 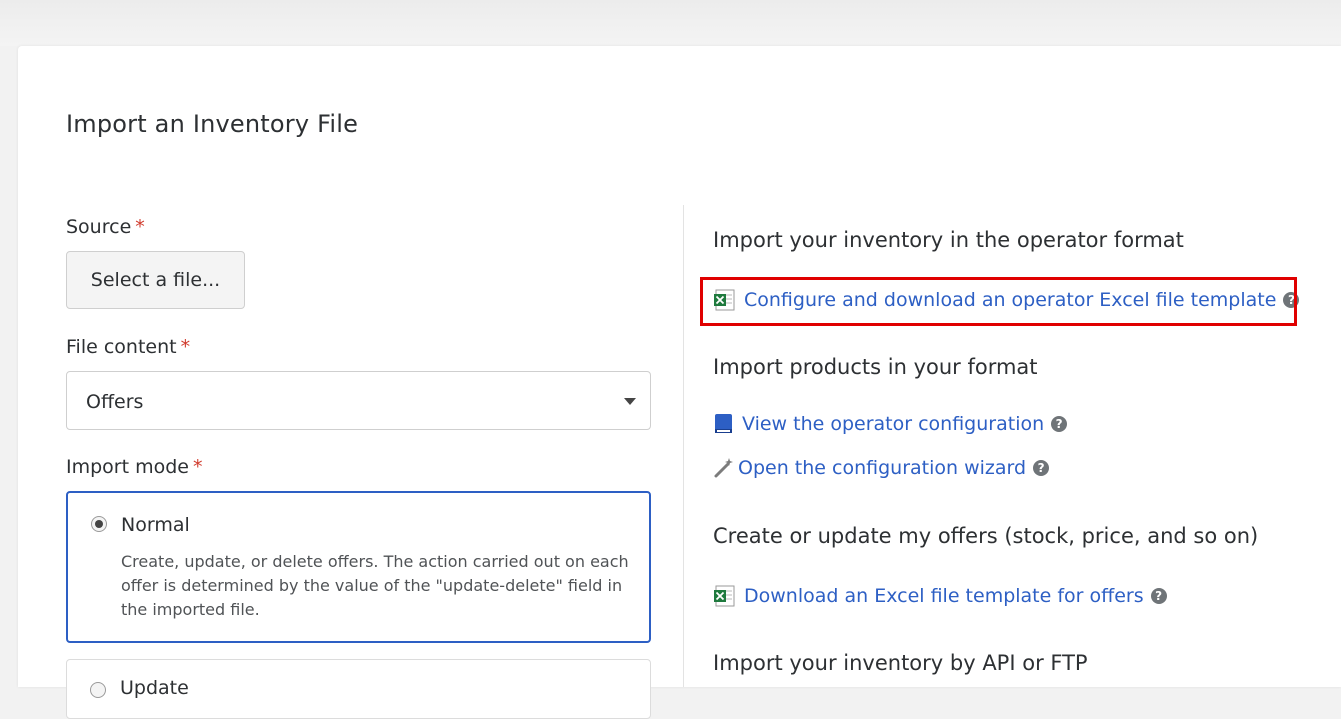 I want to click on column-divider, so click(x=683, y=446).